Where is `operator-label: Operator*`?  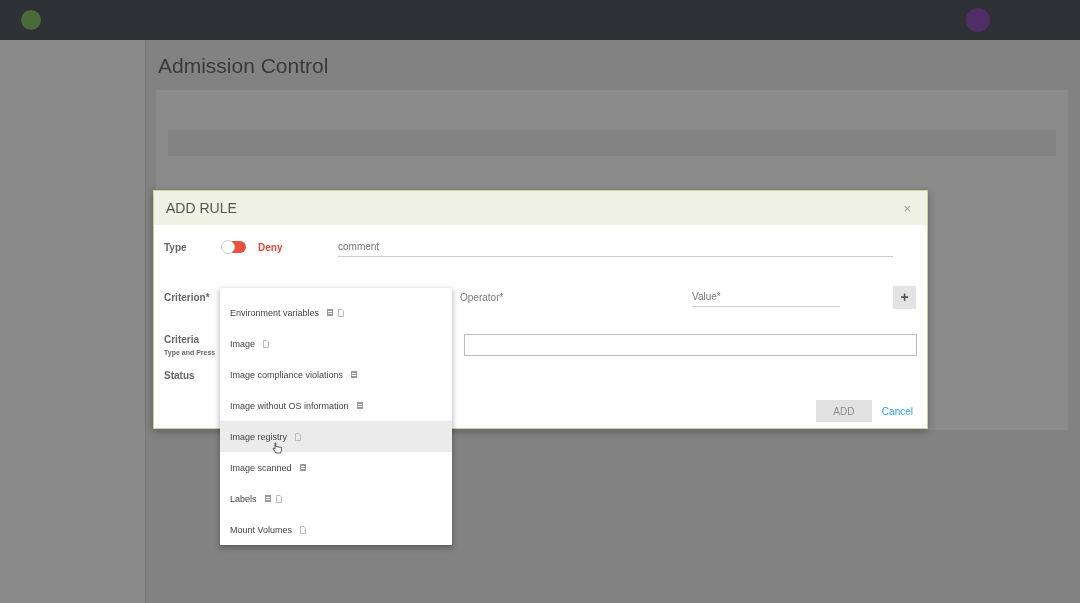 operator-label: Operator* is located at coordinates (482, 297).